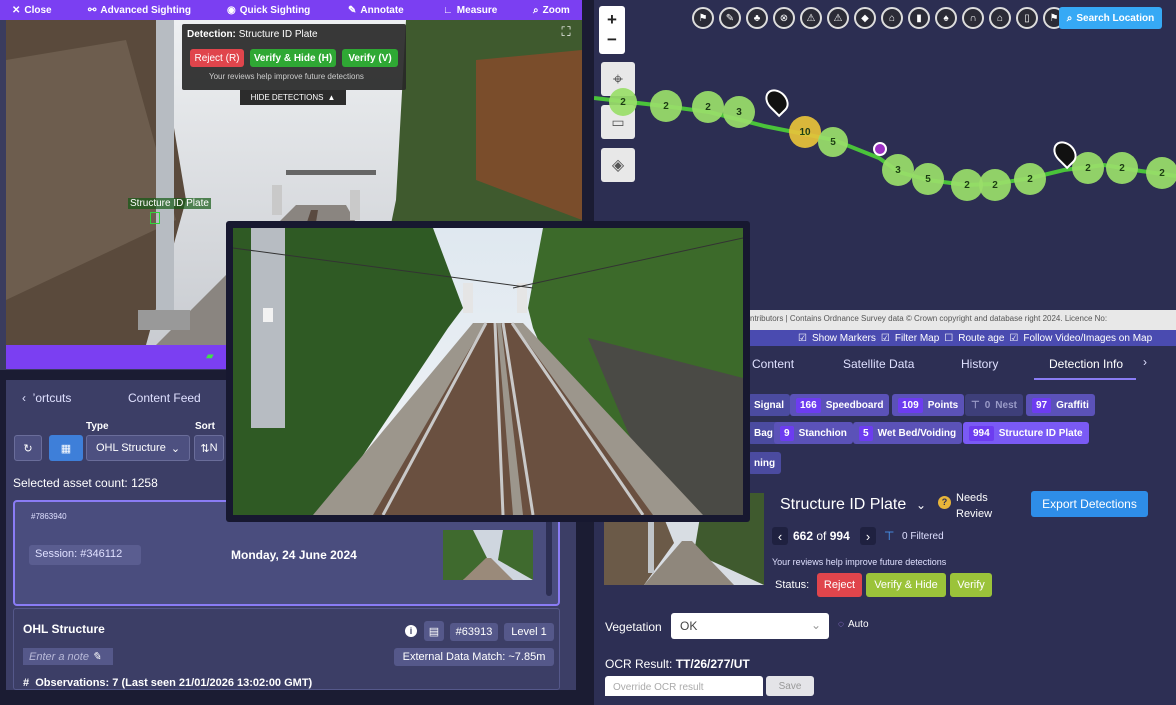 This screenshot has height=705, width=1176. What do you see at coordinates (566, 33) in the screenshot?
I see `fullscreen-icon: ⛶` at bounding box center [566, 33].